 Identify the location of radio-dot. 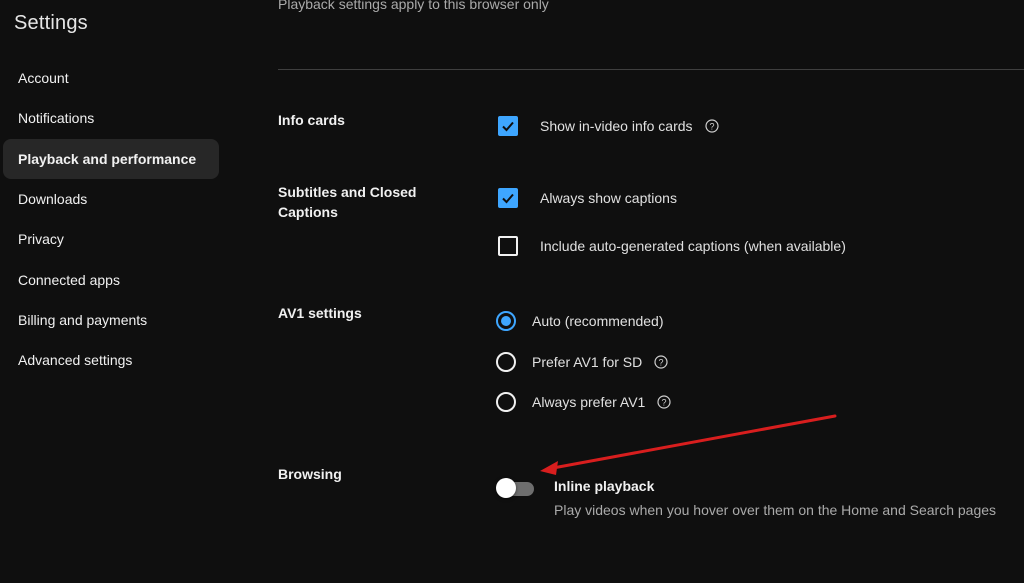
(506, 321).